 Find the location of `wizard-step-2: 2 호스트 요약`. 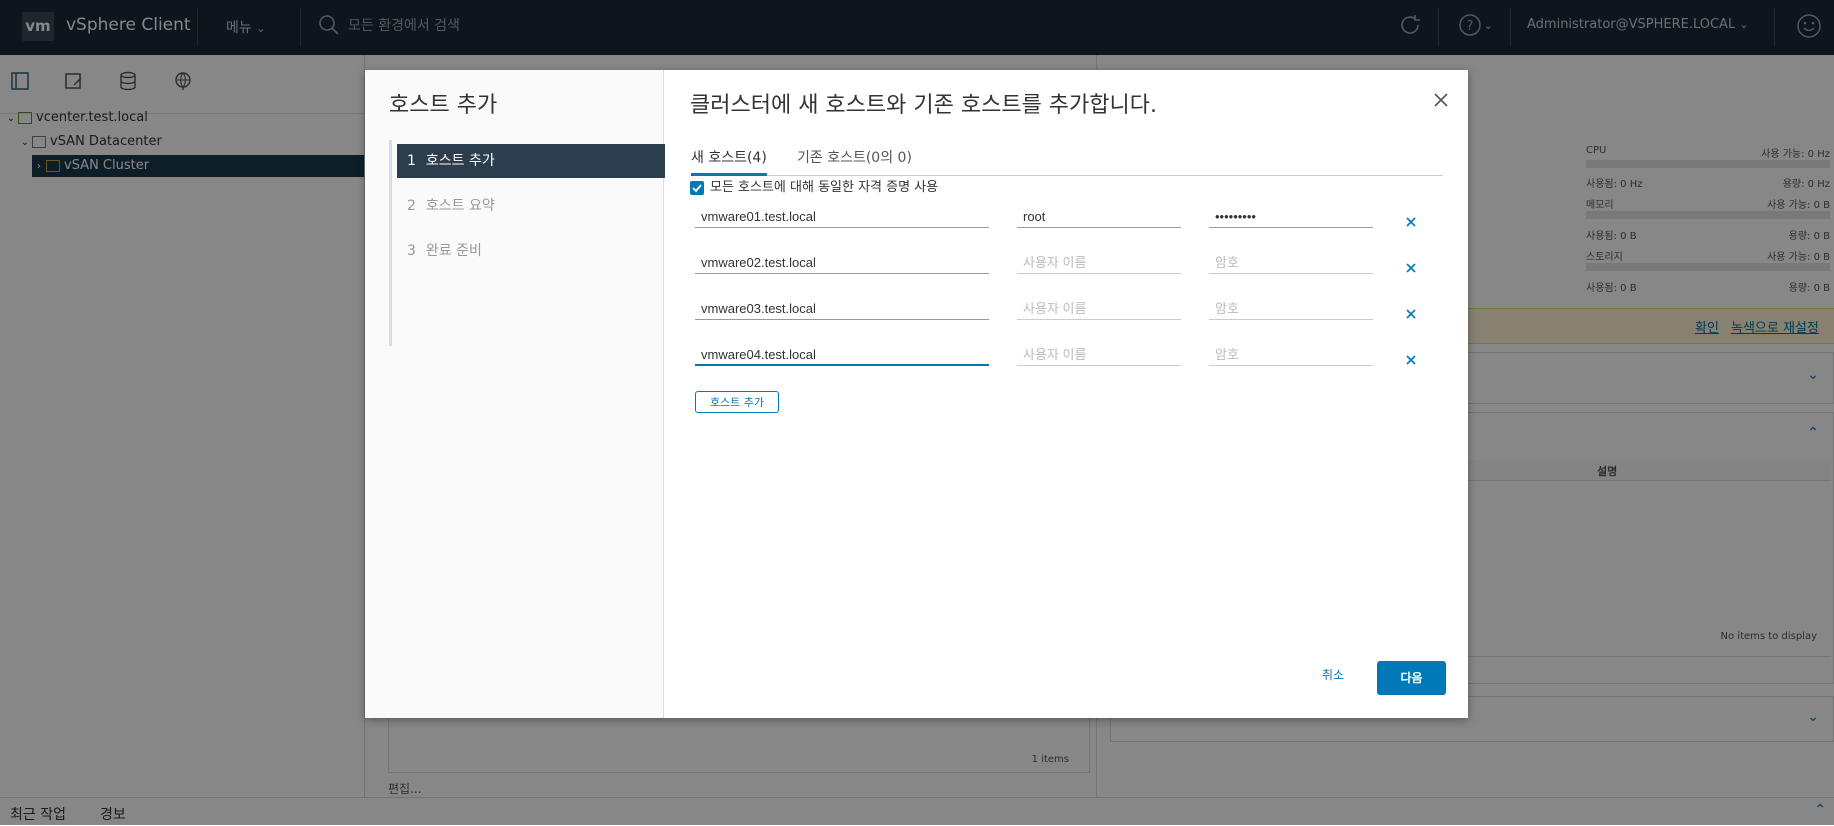

wizard-step-2: 2 호스트 요약 is located at coordinates (531, 206).